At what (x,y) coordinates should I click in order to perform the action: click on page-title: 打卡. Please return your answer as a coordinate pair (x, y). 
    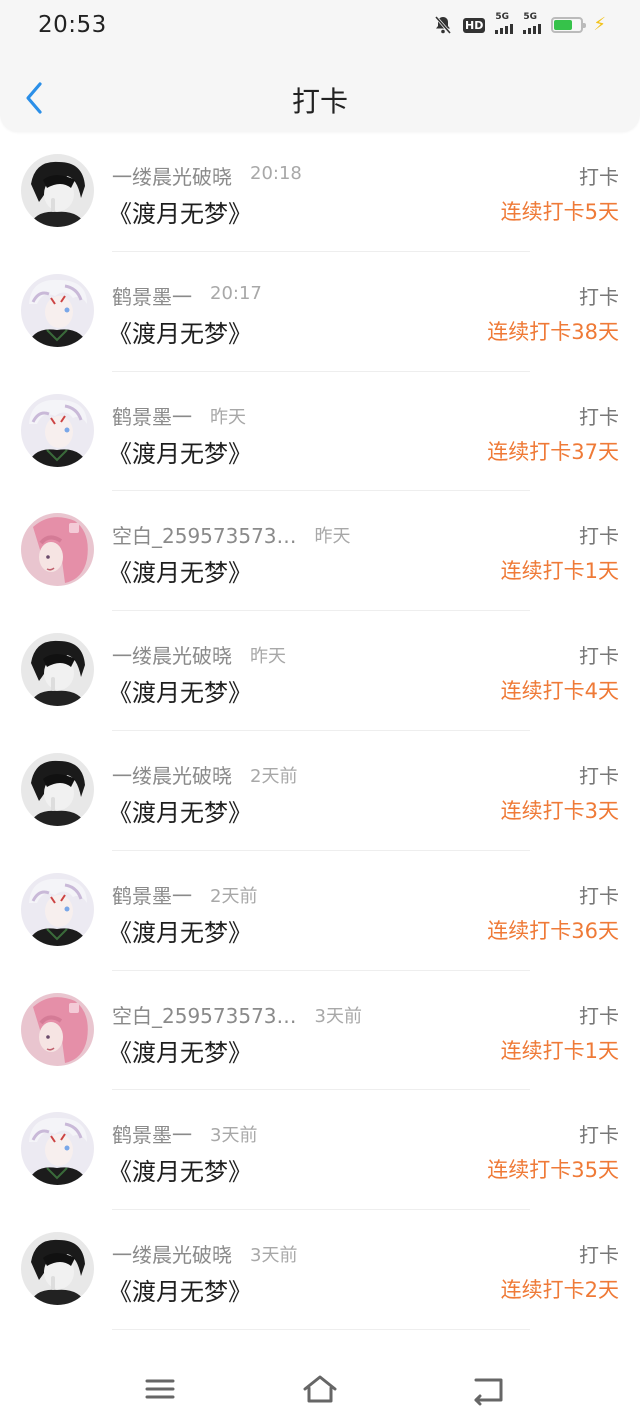
    Looking at the image, I should click on (319, 101).